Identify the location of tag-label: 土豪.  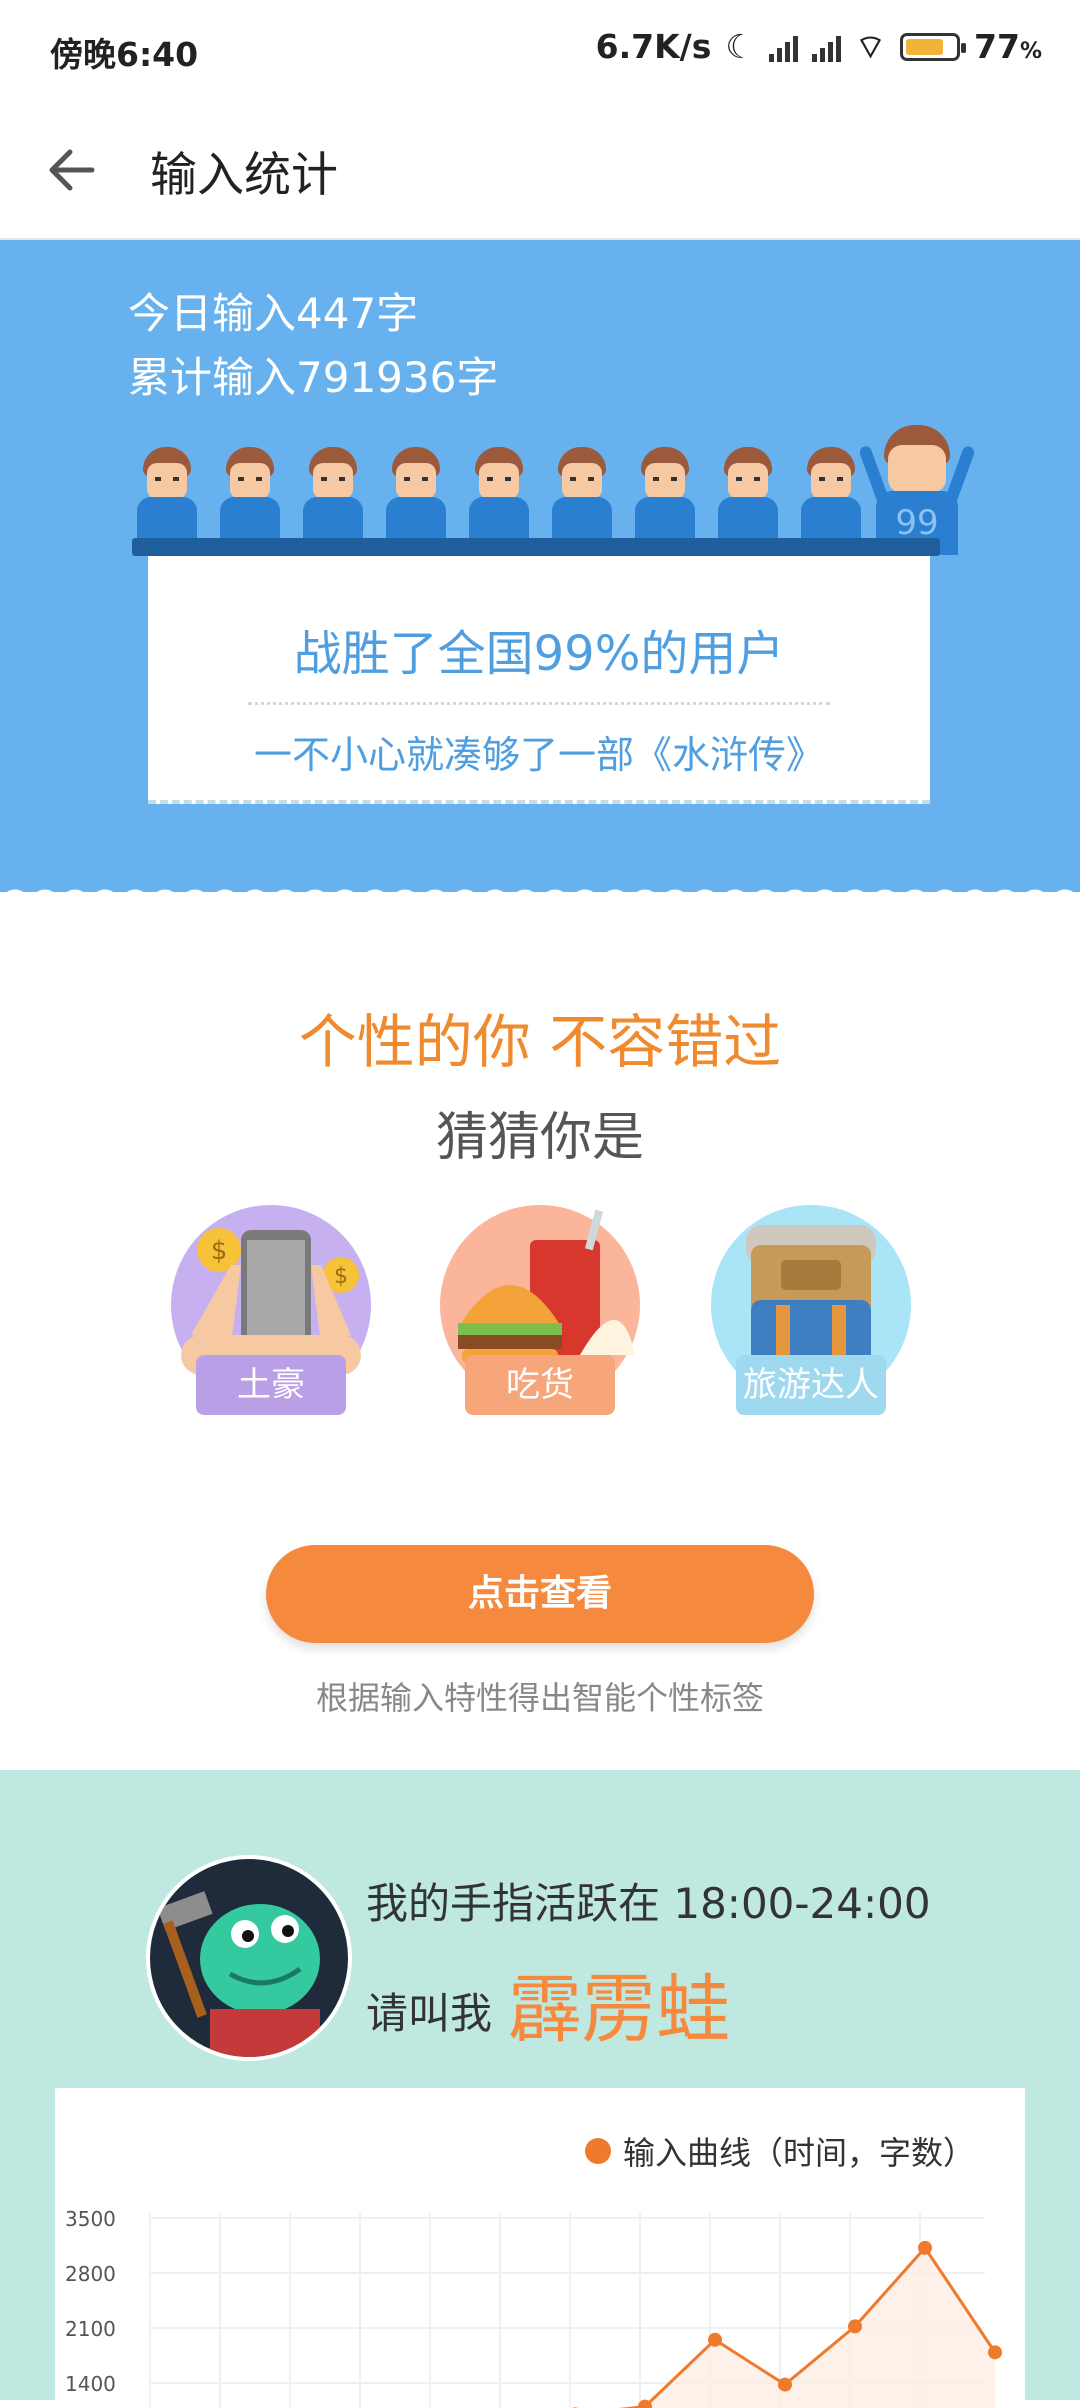
(271, 1385).